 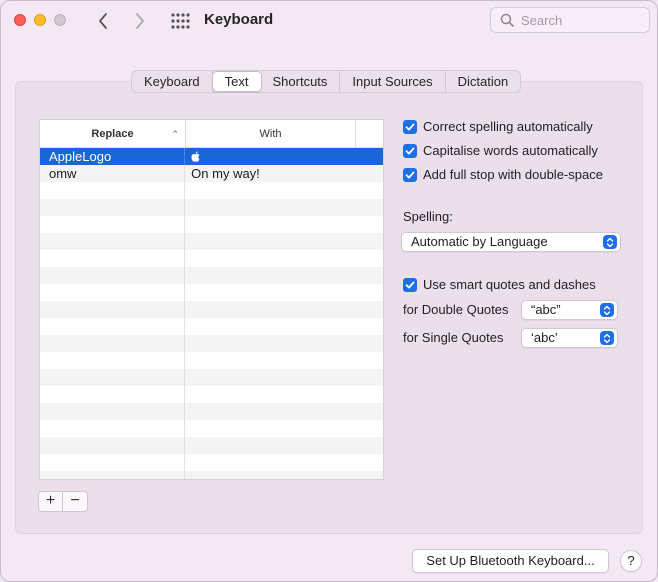 What do you see at coordinates (510, 150) in the screenshot?
I see `capitalise-words-label: Capitalise words automatically` at bounding box center [510, 150].